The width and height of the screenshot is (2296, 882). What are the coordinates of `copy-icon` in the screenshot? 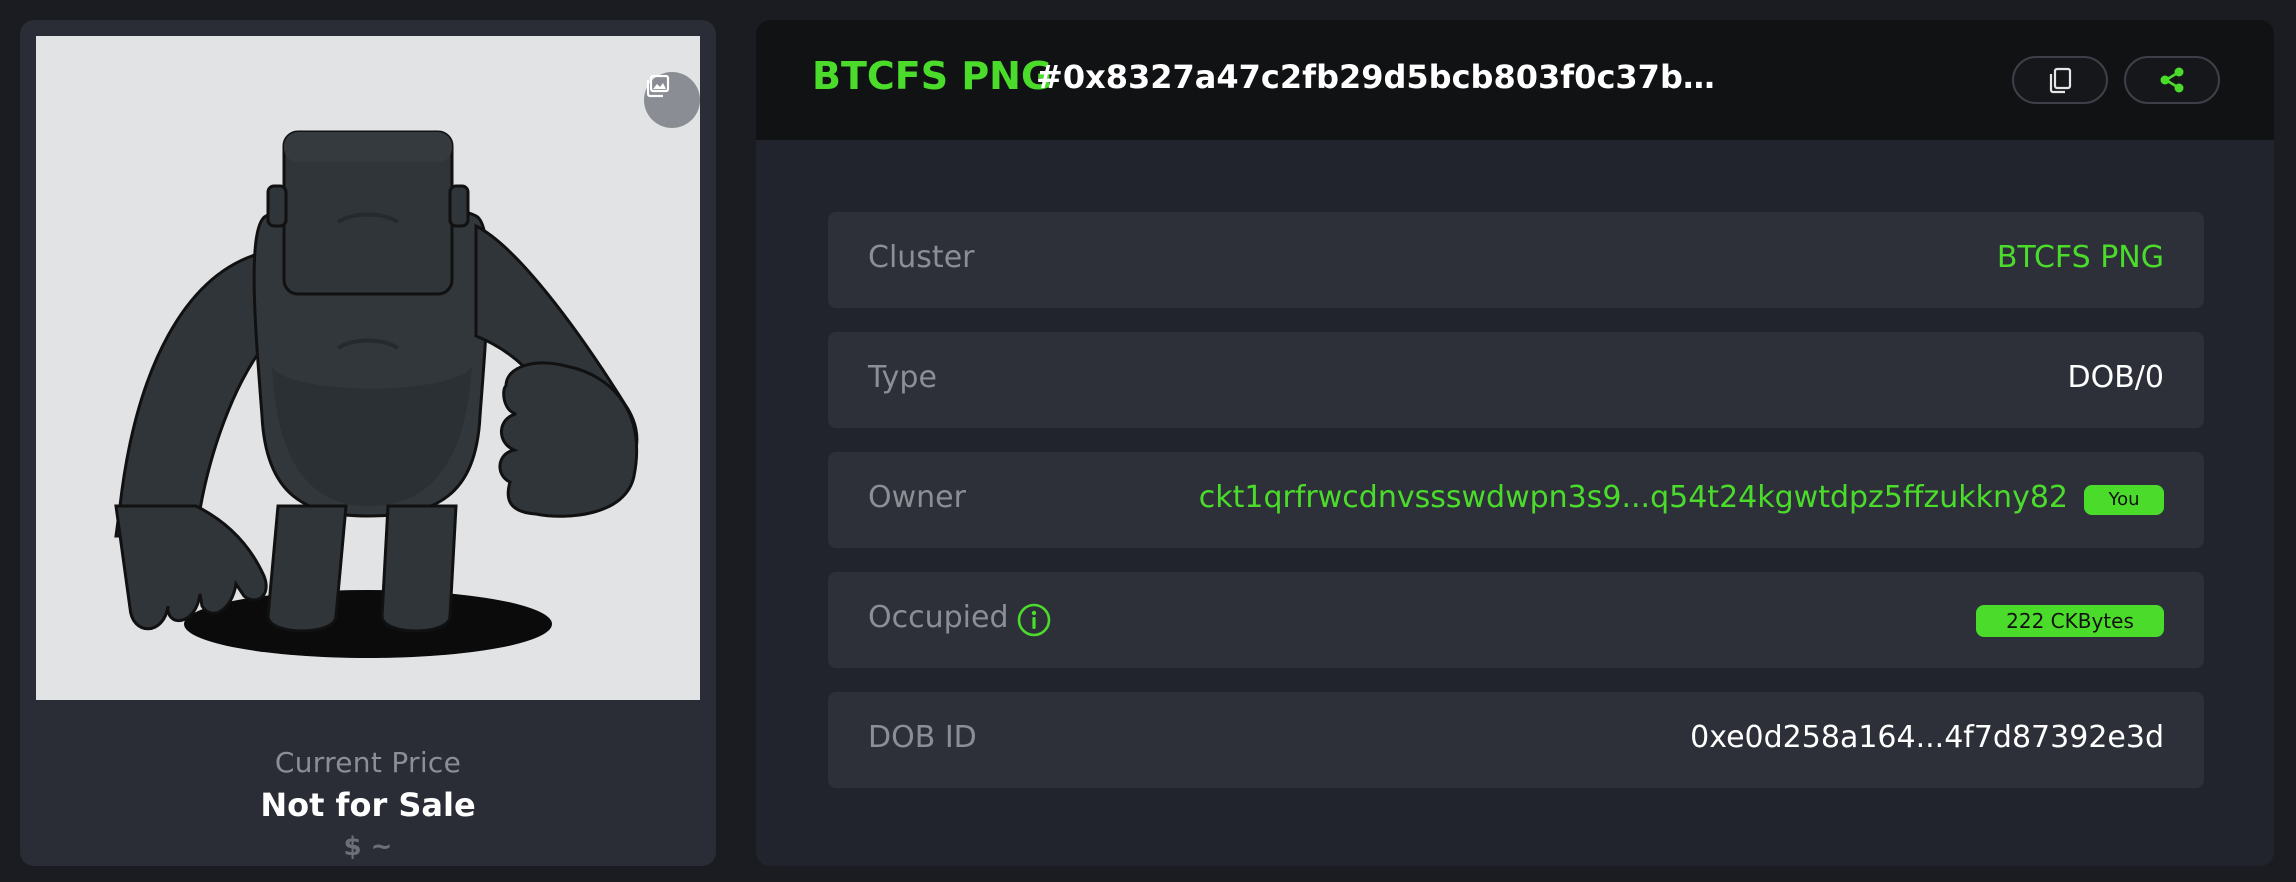 It's located at (2060, 80).